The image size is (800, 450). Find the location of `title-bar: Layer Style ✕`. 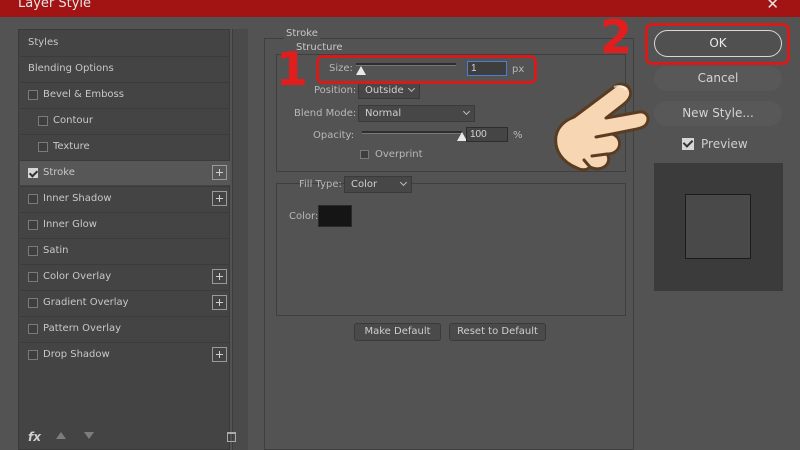

title-bar: Layer Style ✕ is located at coordinates (400, 8).